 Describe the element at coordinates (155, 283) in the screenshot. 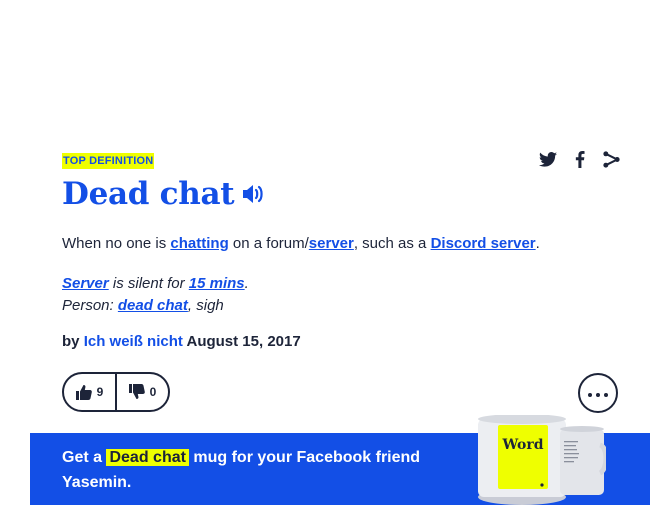

I see `example-line-1: Server is silent for 15 mins.` at that location.